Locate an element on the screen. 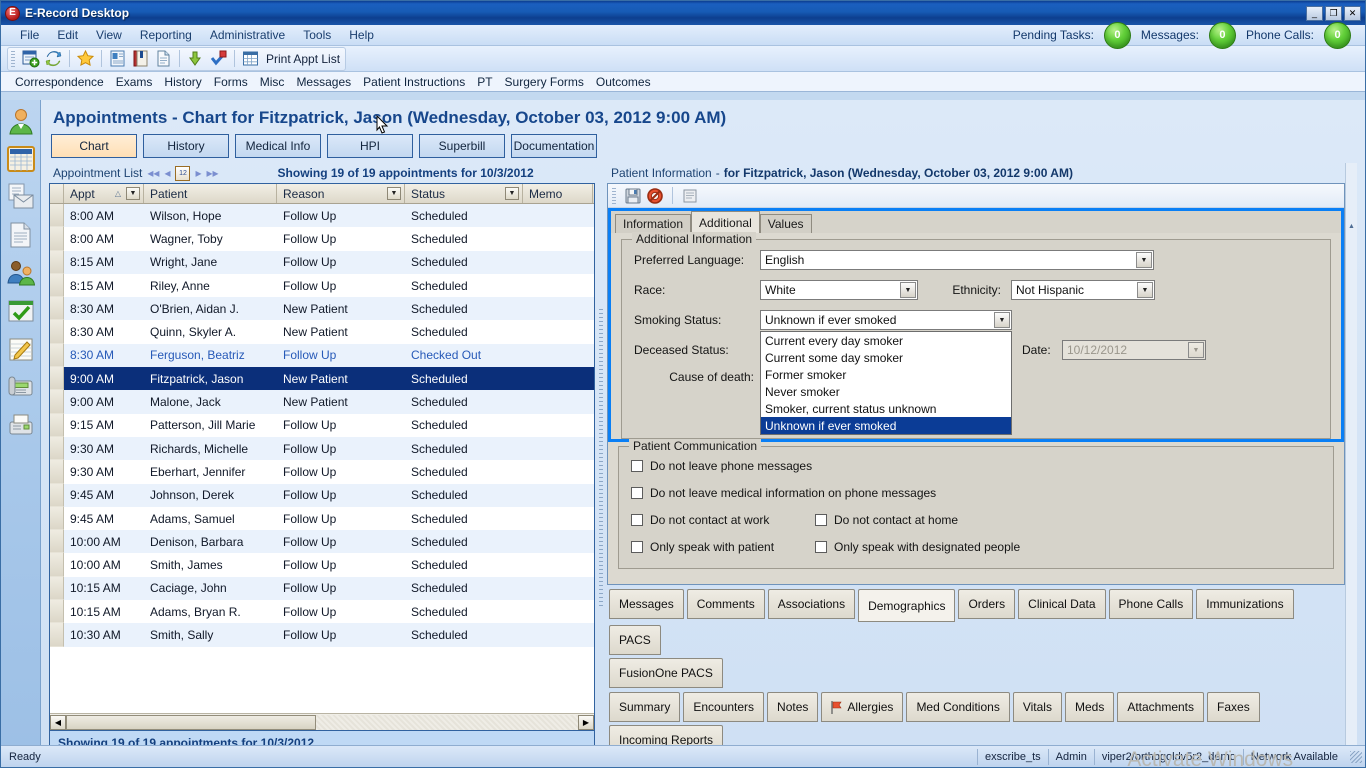 Image resolution: width=1366 pixels, height=768 pixels. module-correspondence: Correspondence is located at coordinates (59, 82).